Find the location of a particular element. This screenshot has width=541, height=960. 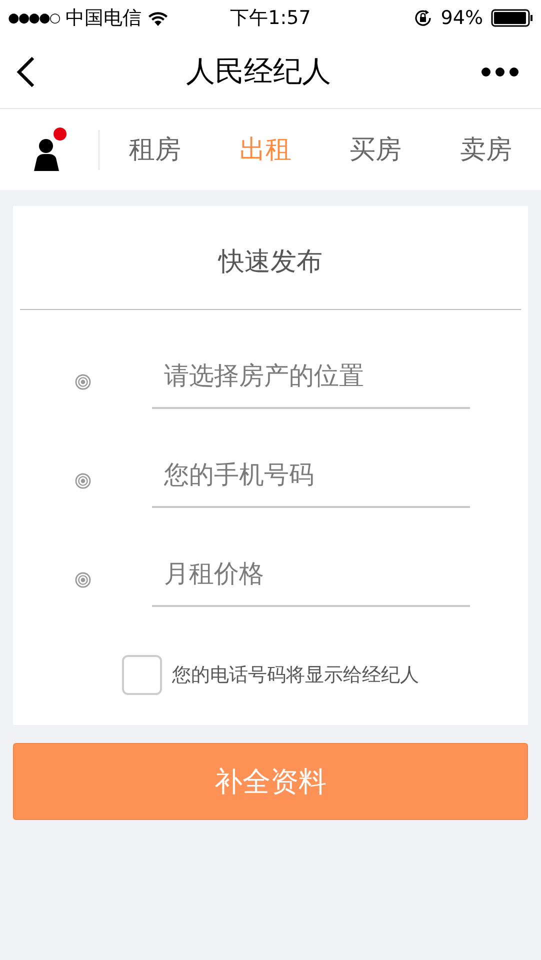

input-field: 请选择房产的位置 is located at coordinates (311, 382).